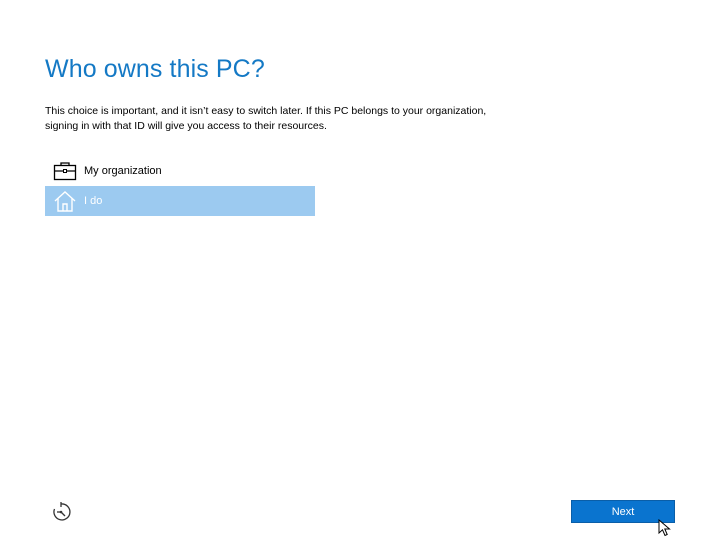  I want to click on option-my-organization: My organization, so click(180, 171).